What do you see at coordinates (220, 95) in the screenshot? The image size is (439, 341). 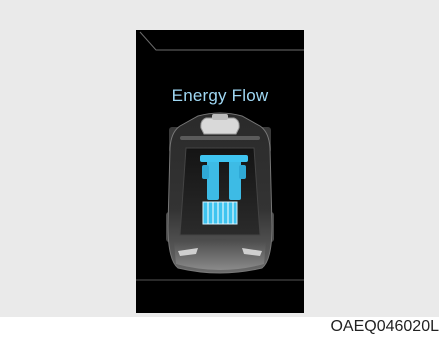 I see `energy-flow-title: Energy Flow` at bounding box center [220, 95].